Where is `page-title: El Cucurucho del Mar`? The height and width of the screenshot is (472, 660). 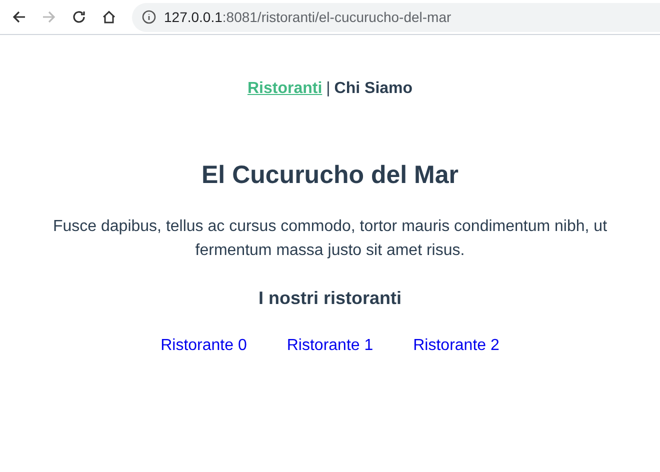
page-title: El Cucurucho del Mar is located at coordinates (330, 175).